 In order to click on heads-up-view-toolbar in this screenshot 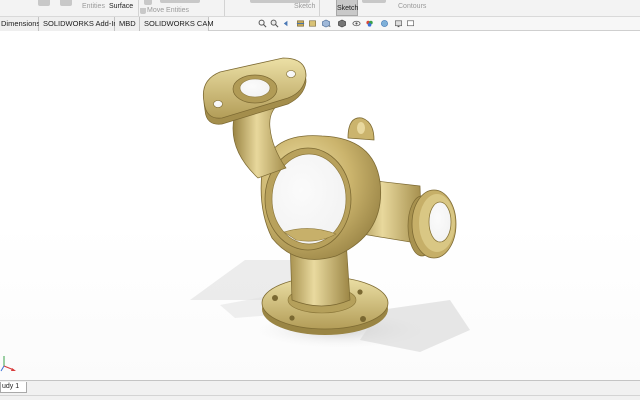, I will do `click(338, 24)`.